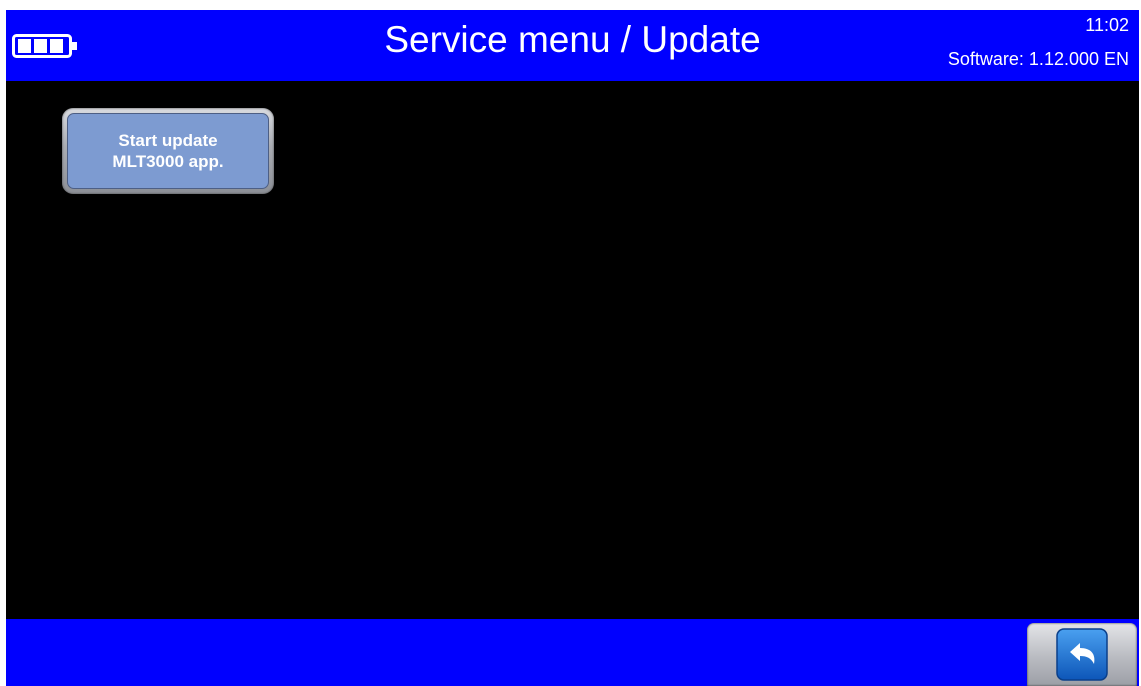  I want to click on software-version: Software: 1.12.000 EN, so click(1038, 59).